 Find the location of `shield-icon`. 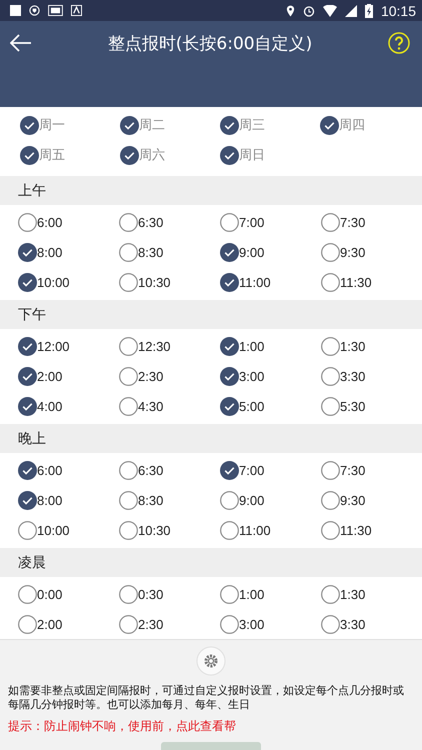

shield-icon is located at coordinates (34, 10).